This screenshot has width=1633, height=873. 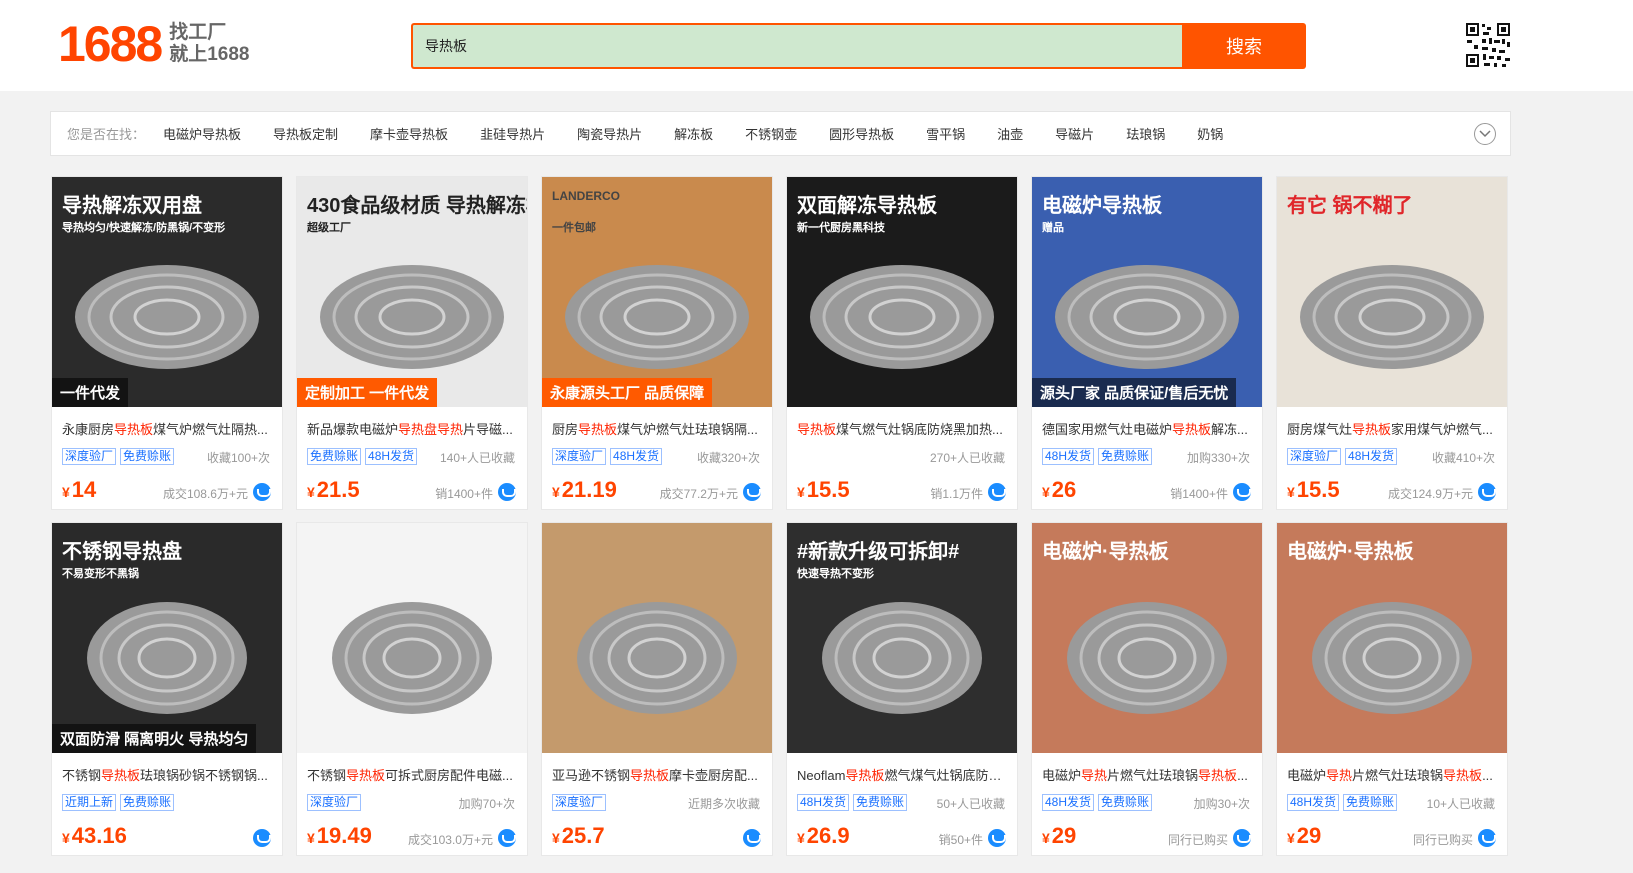 I want to click on service-tags: 48H发货 免费赊账, so click(x=1097, y=456).